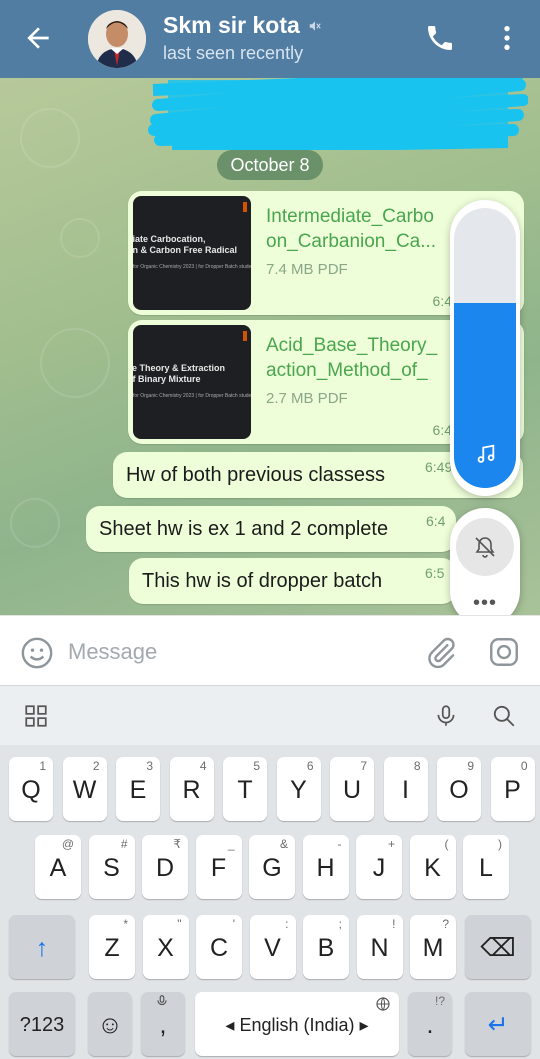  What do you see at coordinates (297, 1024) in the screenshot?
I see `space-key: ◂ English (India) ▸` at bounding box center [297, 1024].